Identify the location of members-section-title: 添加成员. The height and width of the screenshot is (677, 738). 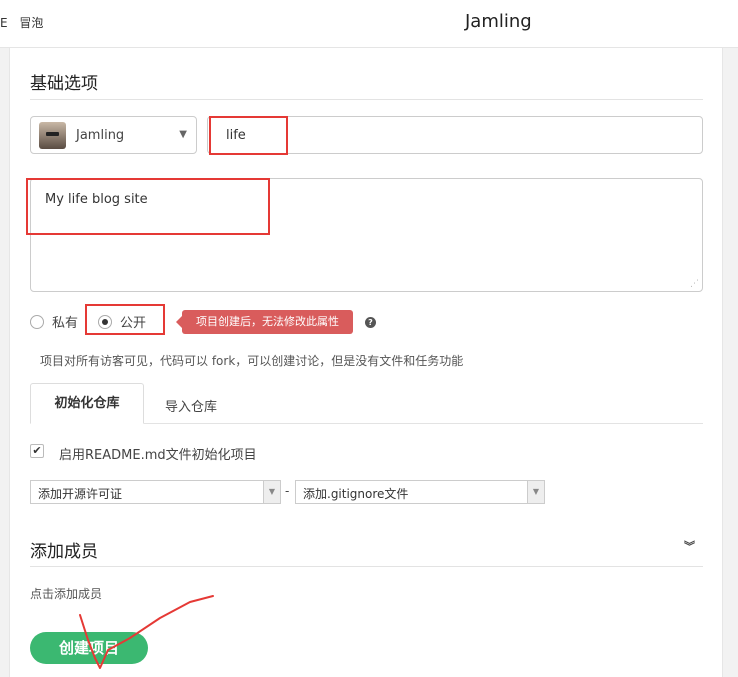
(64, 552).